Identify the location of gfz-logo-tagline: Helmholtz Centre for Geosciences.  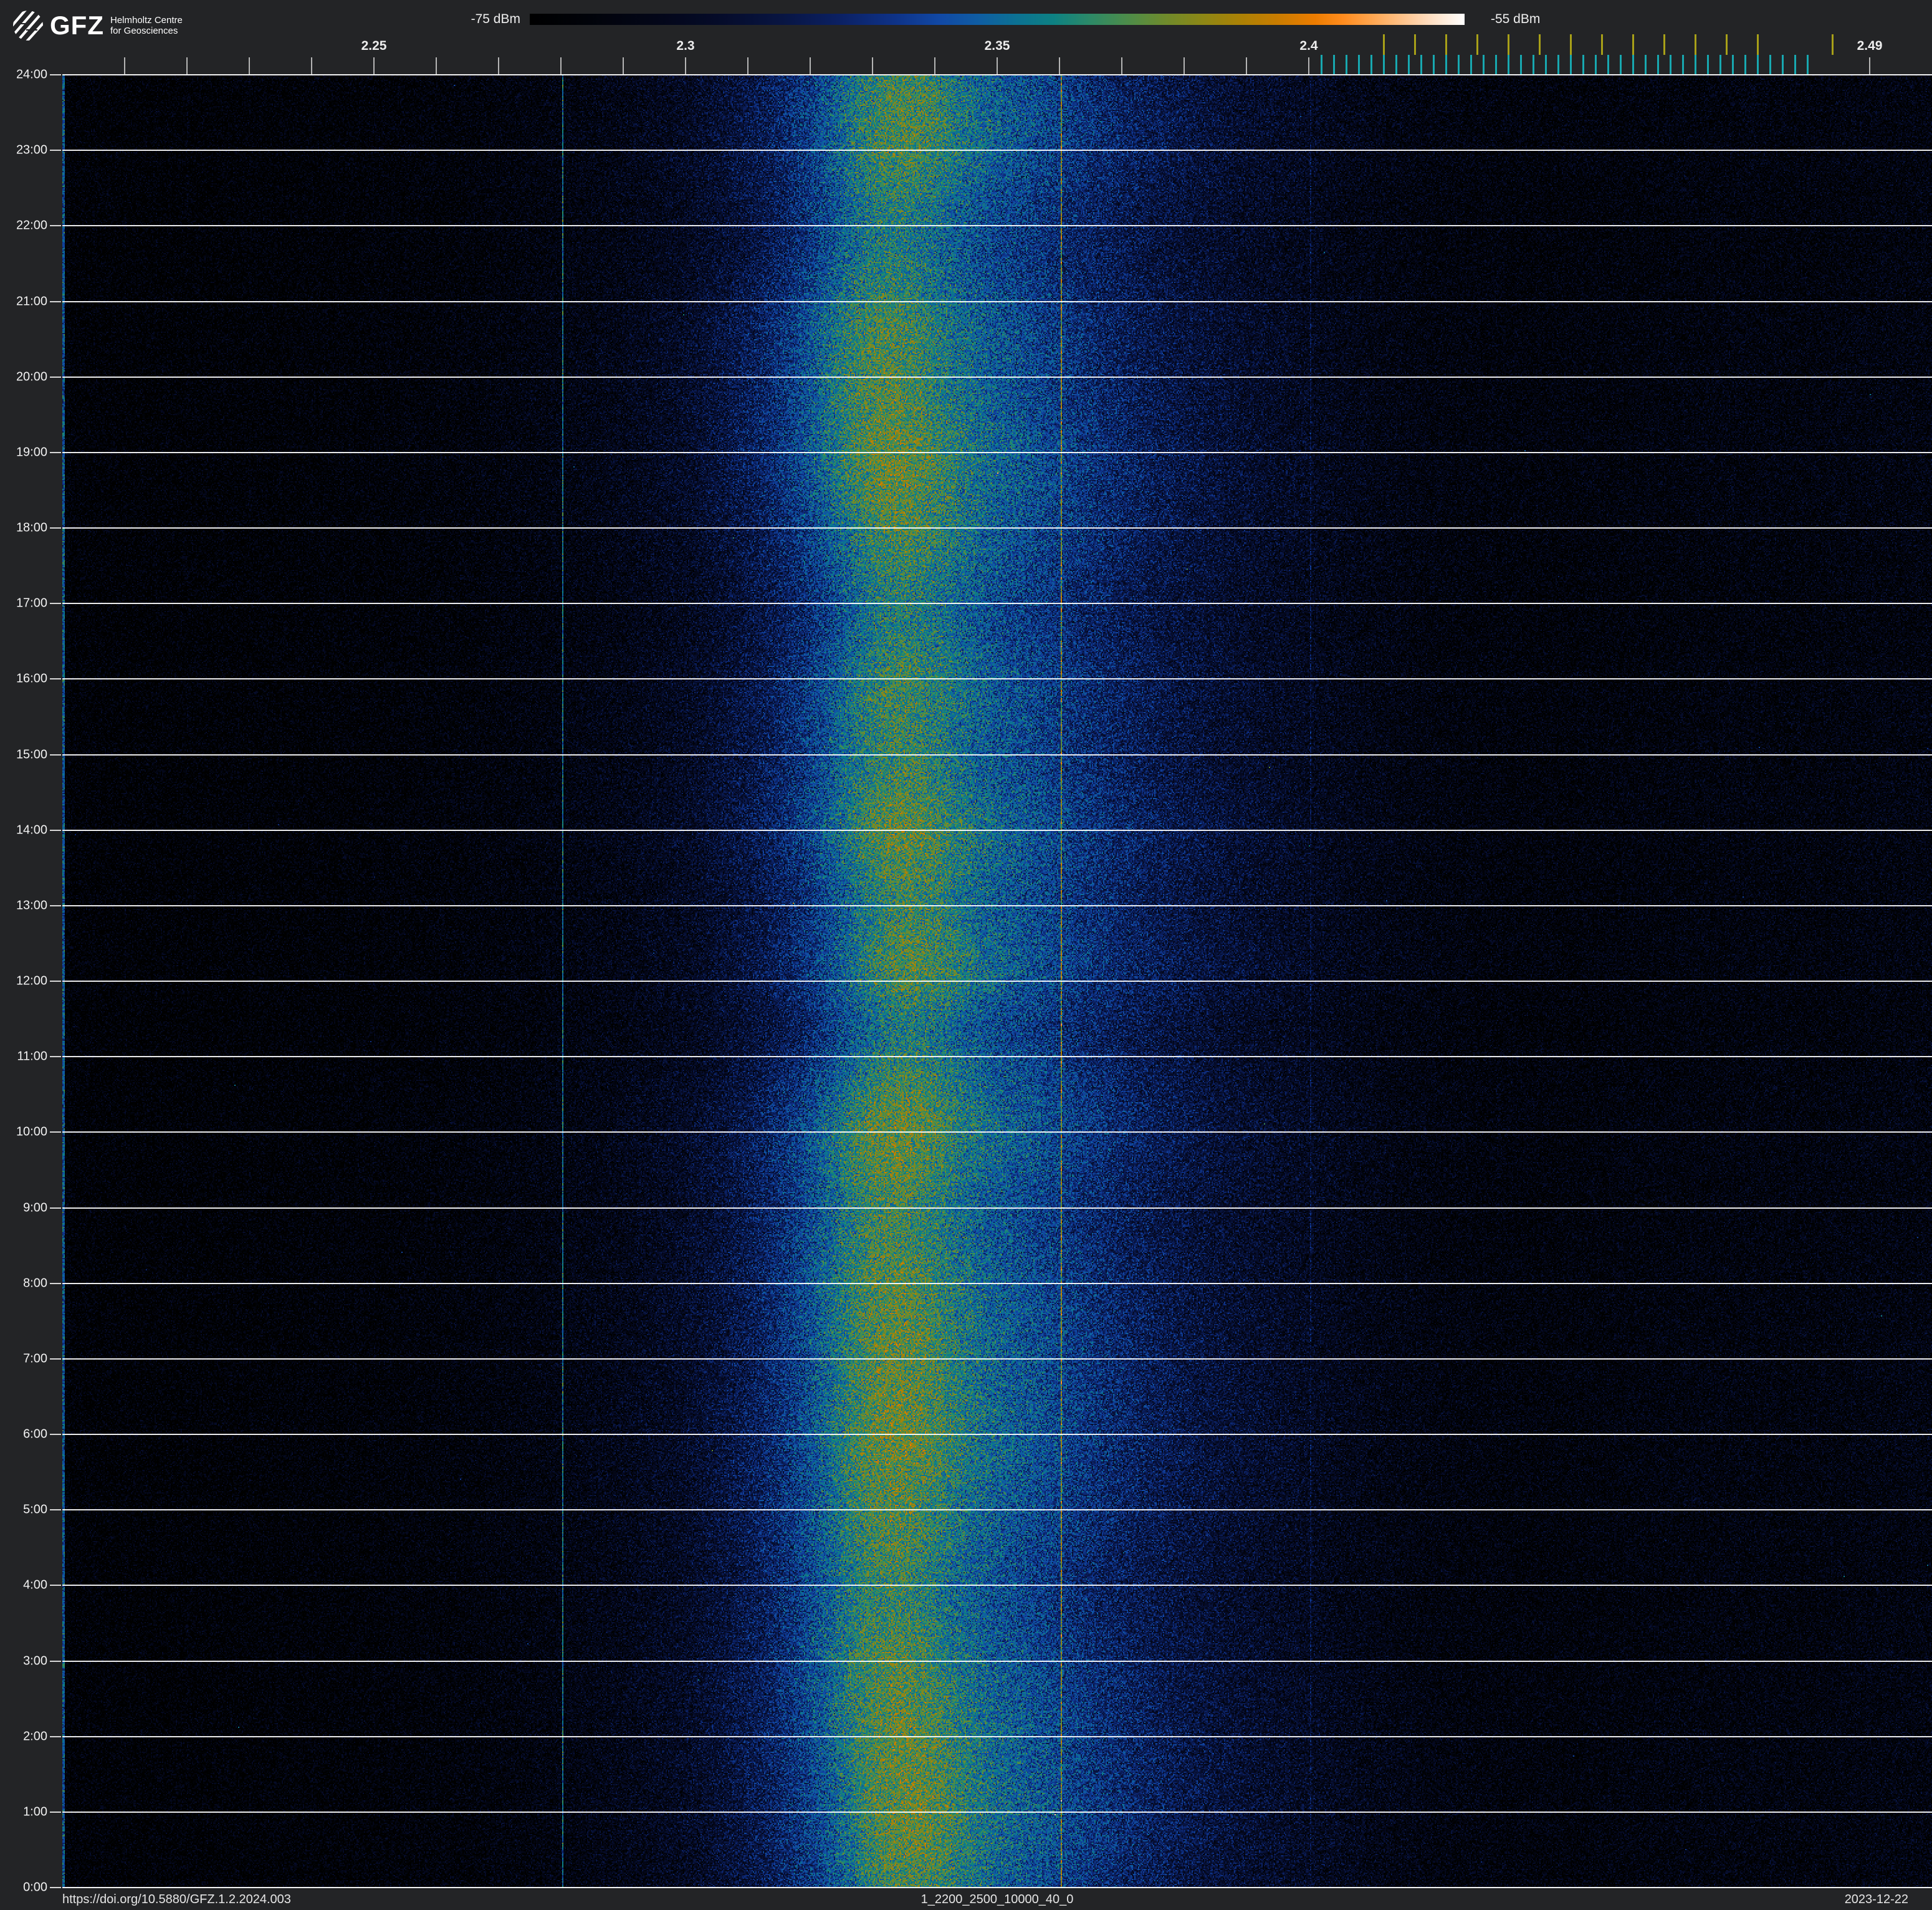
(146, 25).